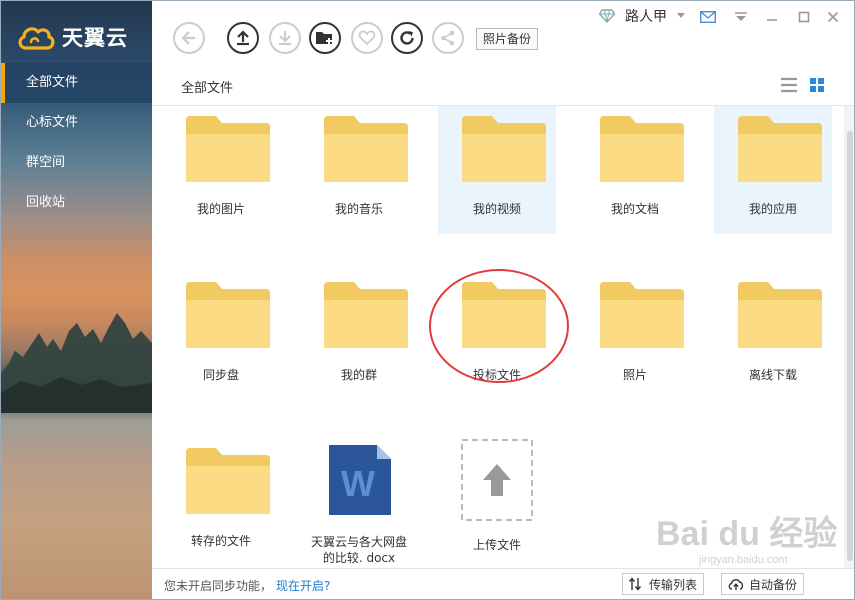 The height and width of the screenshot is (600, 855). I want to click on sidebar-item-label: 心标文件, so click(52, 122).